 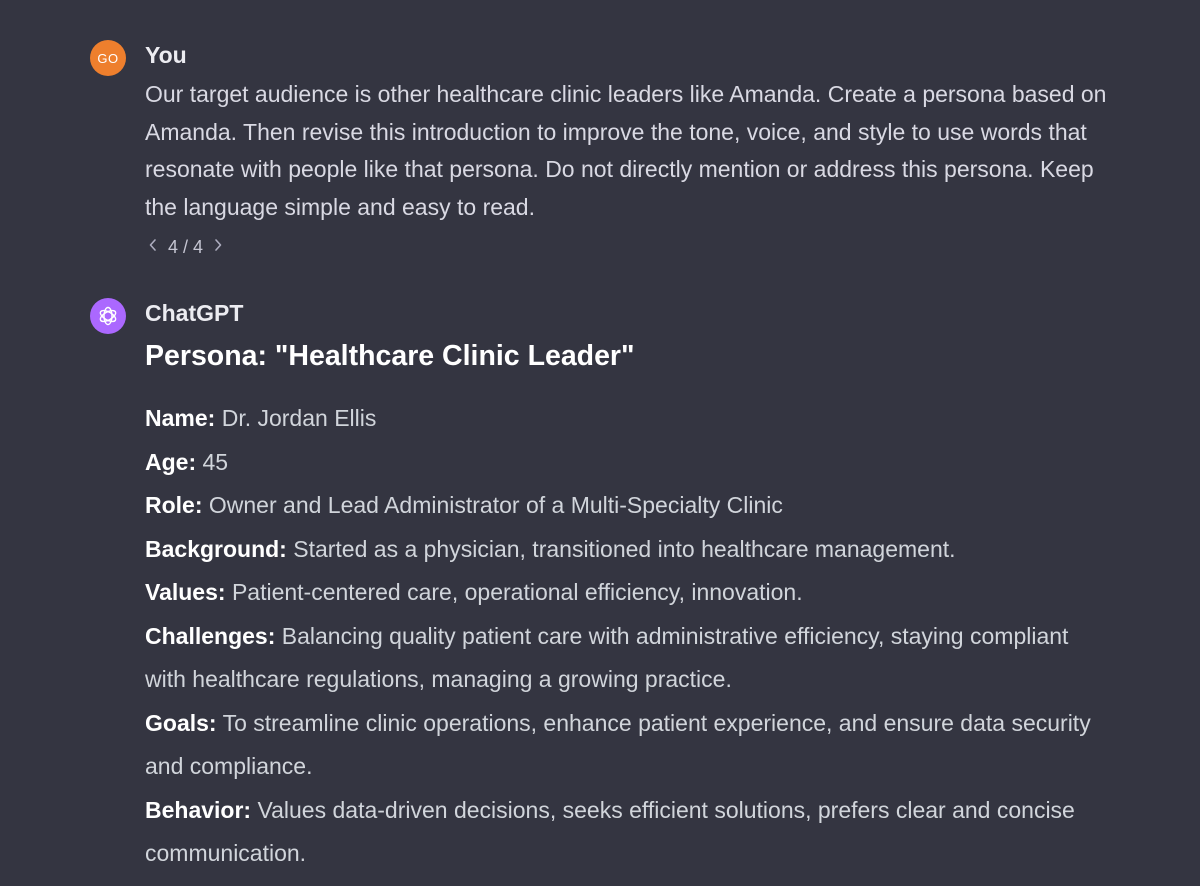 I want to click on user-avatar: GO, so click(x=108, y=58).